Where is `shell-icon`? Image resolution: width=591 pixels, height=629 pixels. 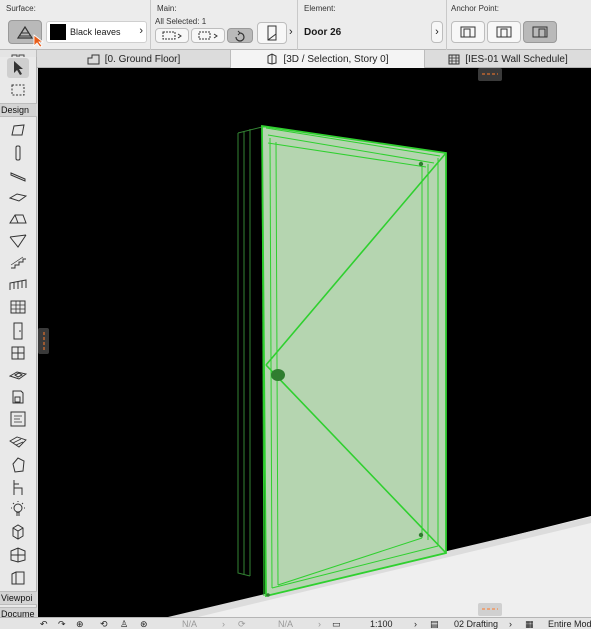
shell-icon is located at coordinates (18, 241).